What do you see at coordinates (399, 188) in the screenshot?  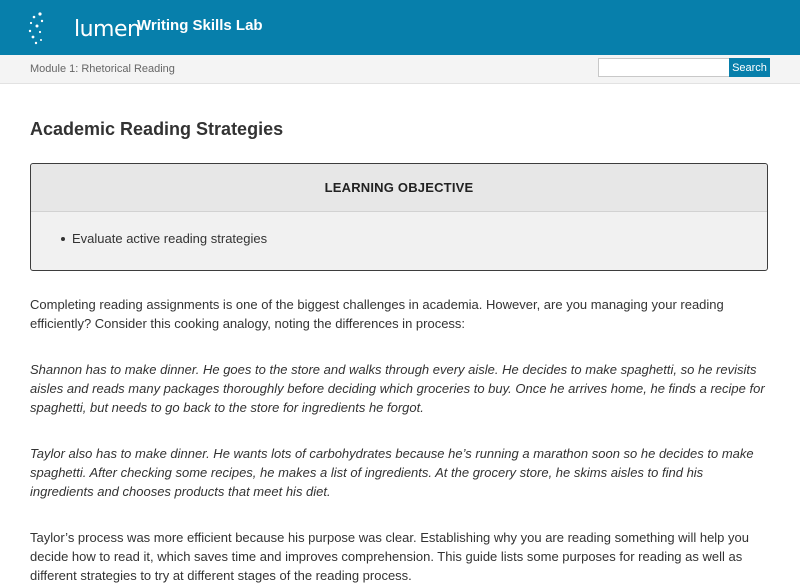 I see `learning-objective-heading: LEARNING OBJECTIVE` at bounding box center [399, 188].